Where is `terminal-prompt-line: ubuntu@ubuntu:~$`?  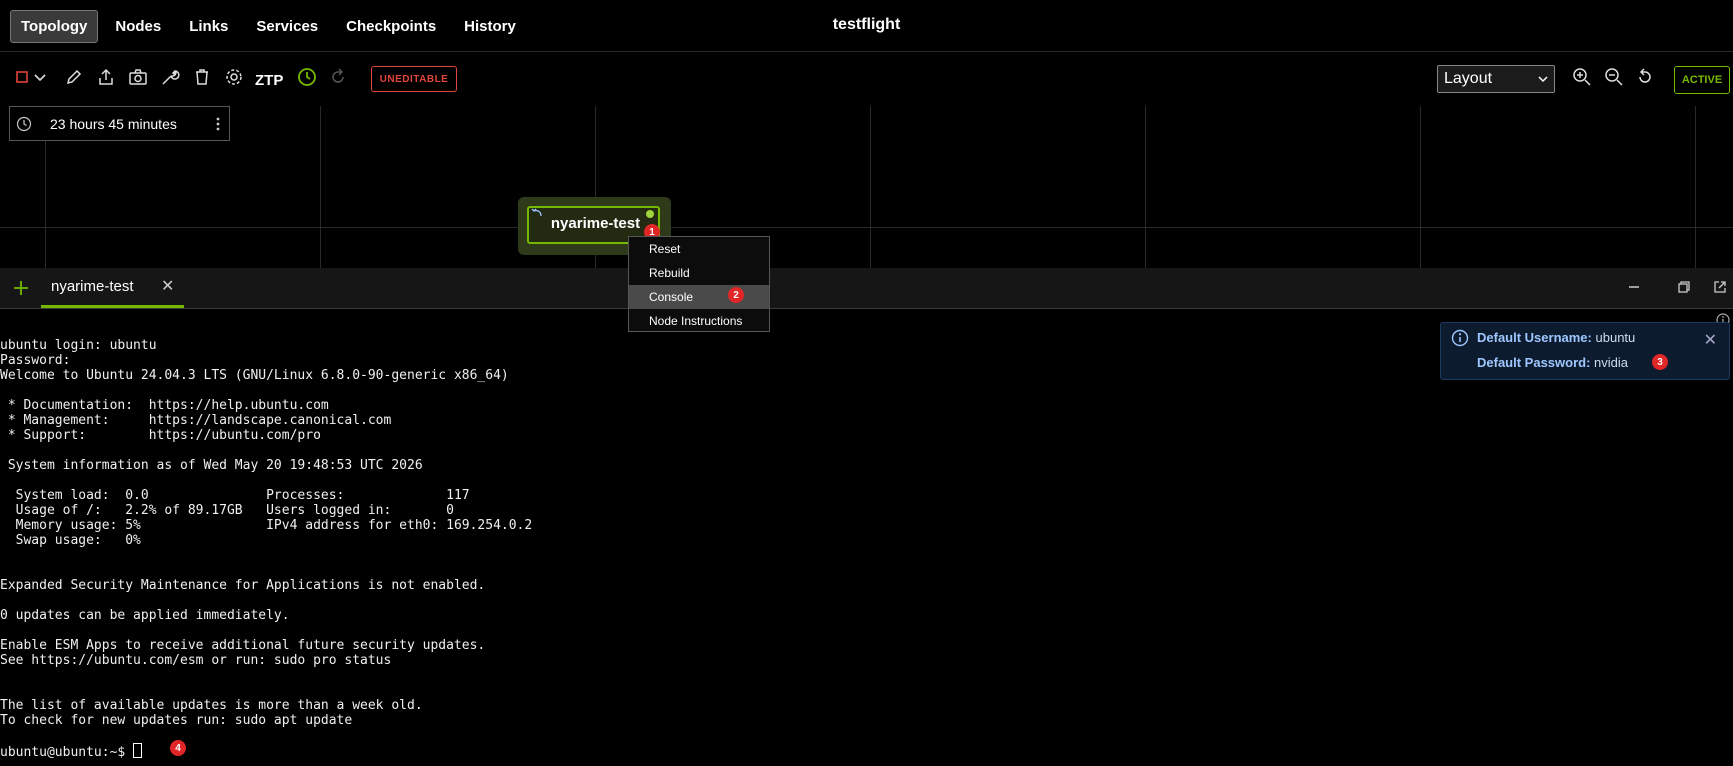 terminal-prompt-line: ubuntu@ubuntu:~$ is located at coordinates (700, 751).